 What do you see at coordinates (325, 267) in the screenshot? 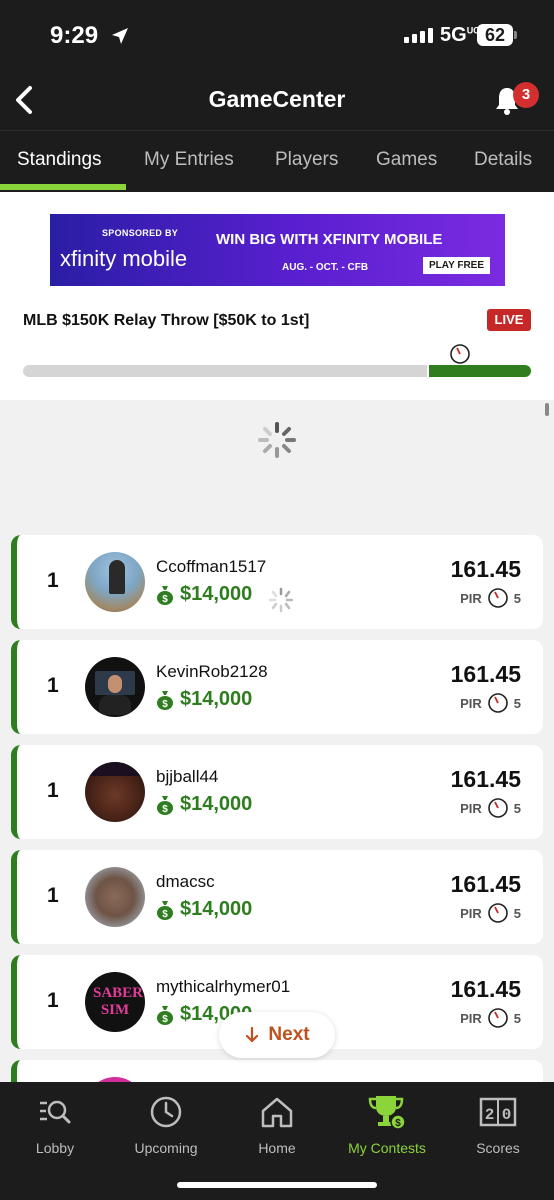
I see `banner-dates: AUG. - OCT. - CFB` at bounding box center [325, 267].